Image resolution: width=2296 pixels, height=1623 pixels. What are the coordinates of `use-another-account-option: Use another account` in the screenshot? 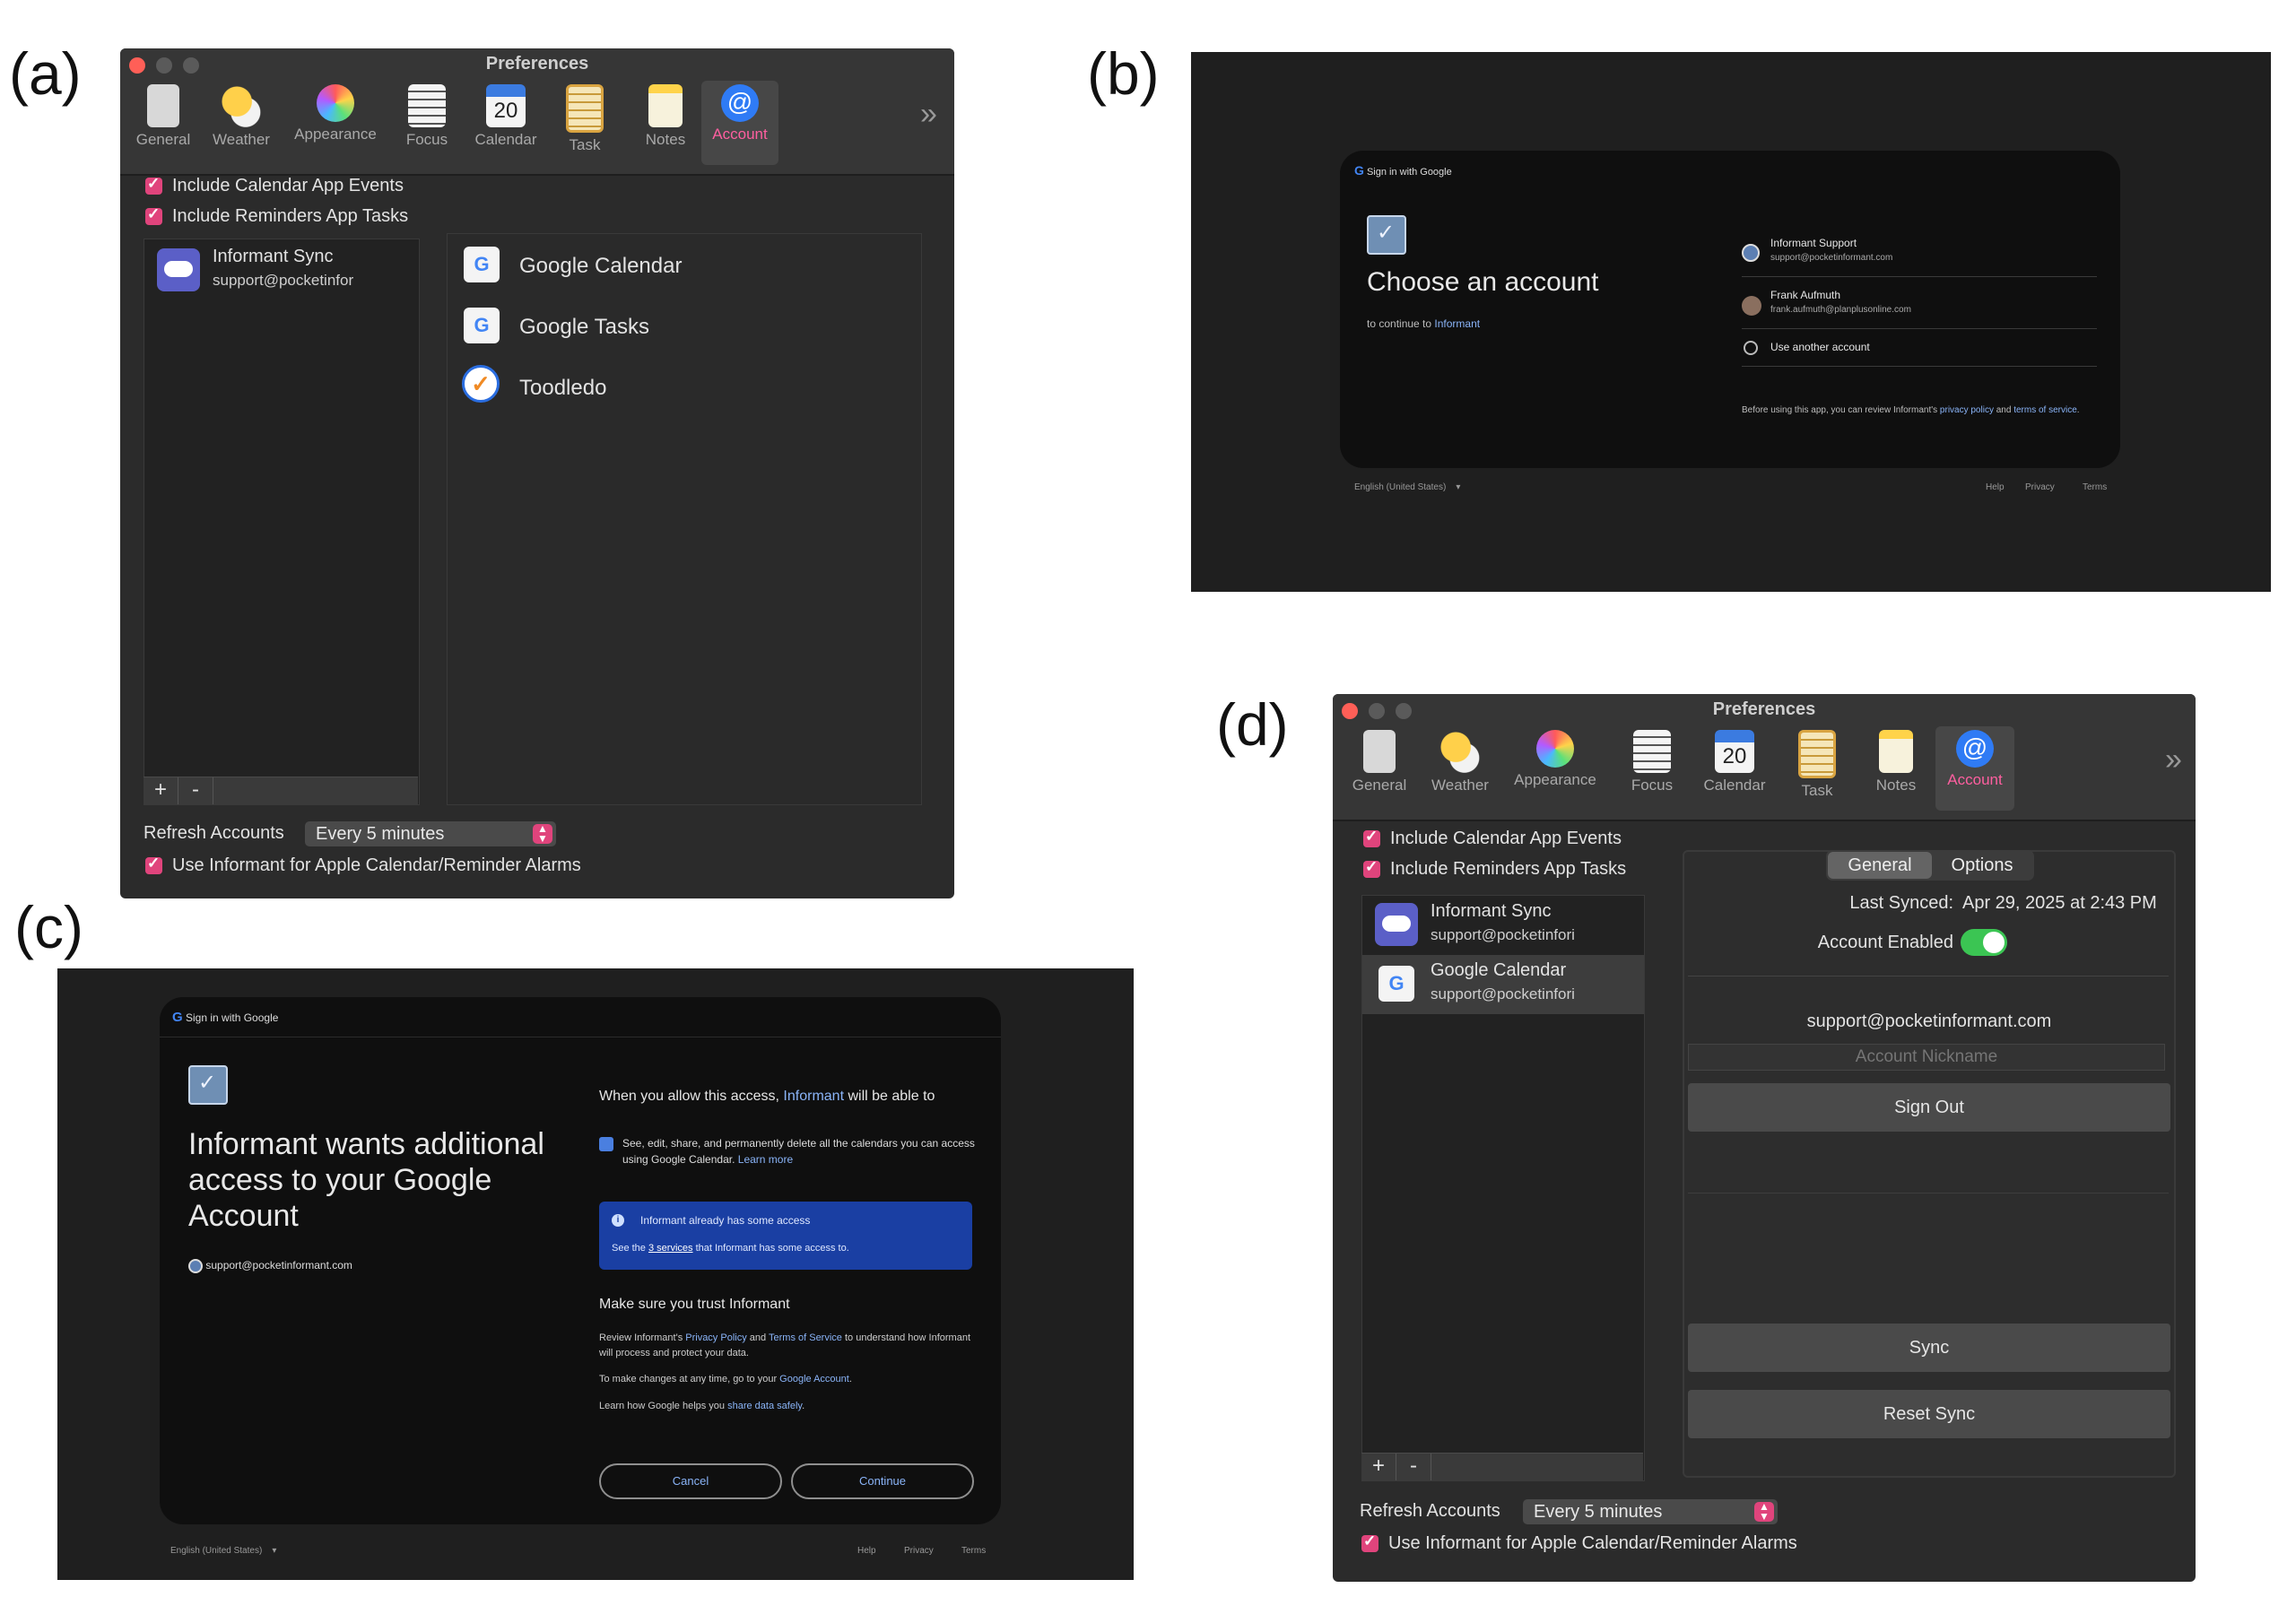 It's located at (1919, 353).